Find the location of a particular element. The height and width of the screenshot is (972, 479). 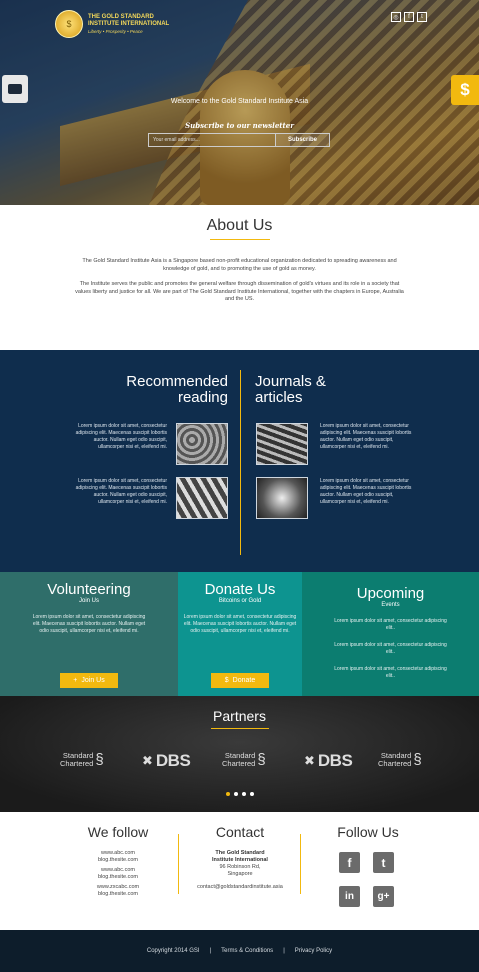

gold-coin-icon: $ is located at coordinates (69, 24).